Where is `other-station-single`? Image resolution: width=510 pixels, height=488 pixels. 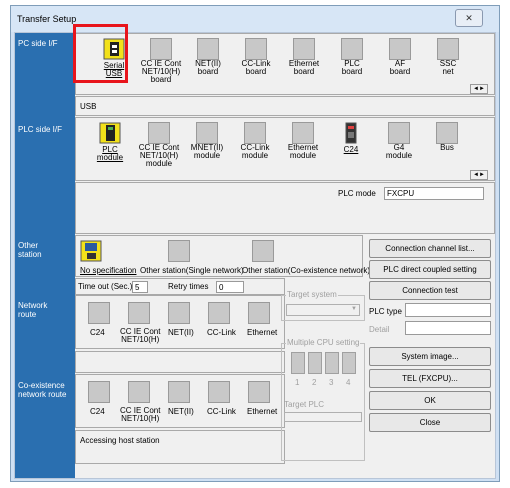 other-station-single is located at coordinates (179, 251).